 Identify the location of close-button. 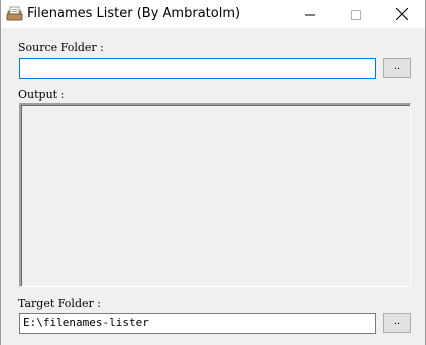
(402, 14).